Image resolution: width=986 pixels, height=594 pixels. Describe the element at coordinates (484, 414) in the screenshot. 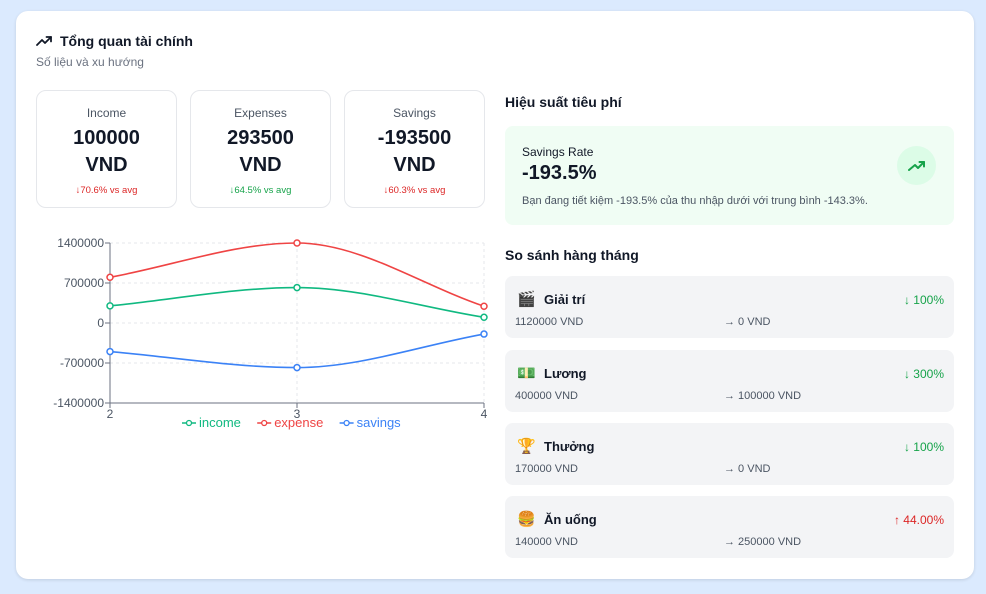

I see `x-tick-label: 4` at that location.